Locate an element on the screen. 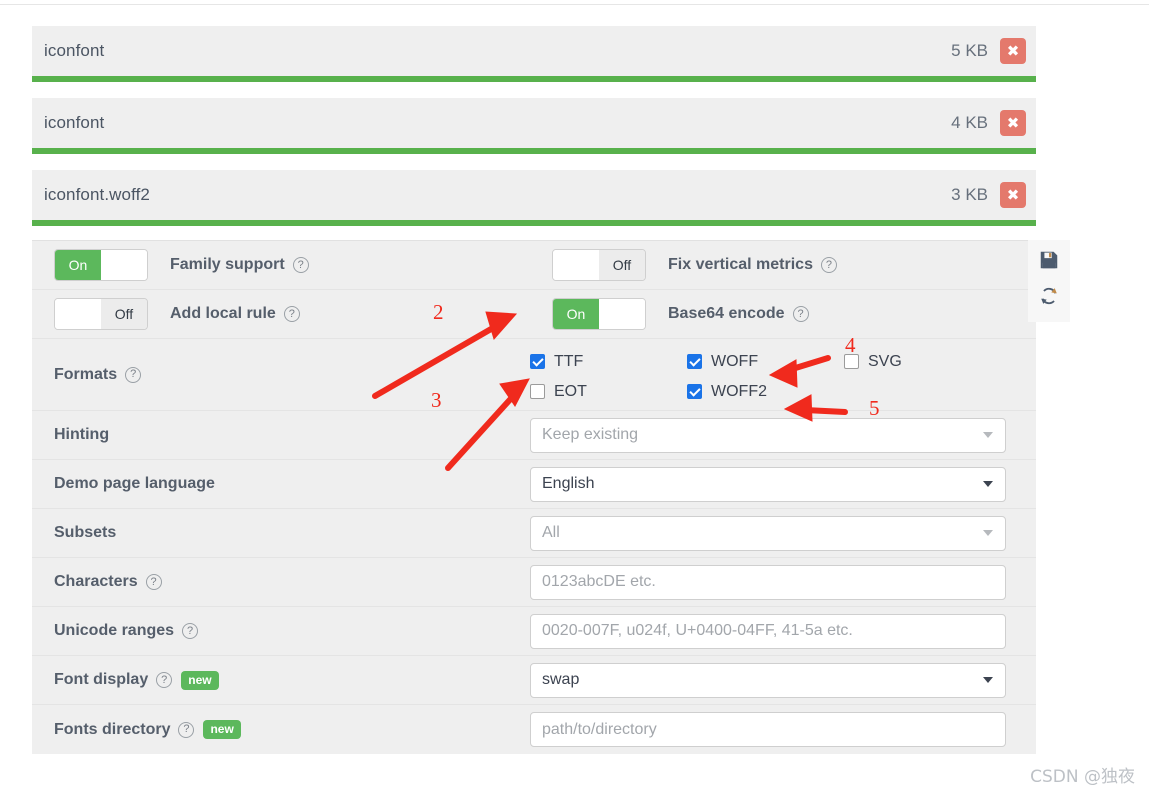 The image size is (1149, 793). checkbox-label: WOFF is located at coordinates (735, 361).